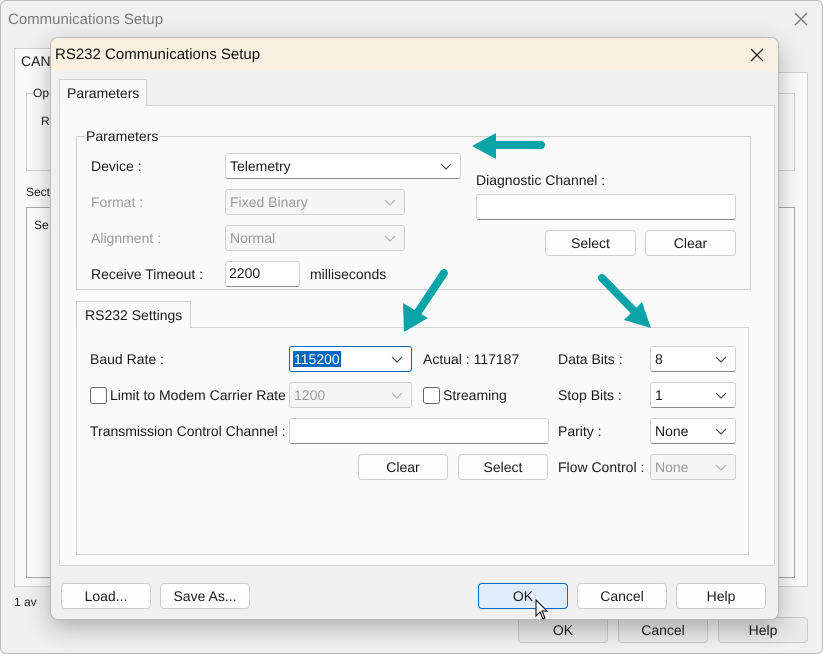 This screenshot has width=823, height=654. Describe the element at coordinates (757, 55) in the screenshot. I see `close-icon` at that location.